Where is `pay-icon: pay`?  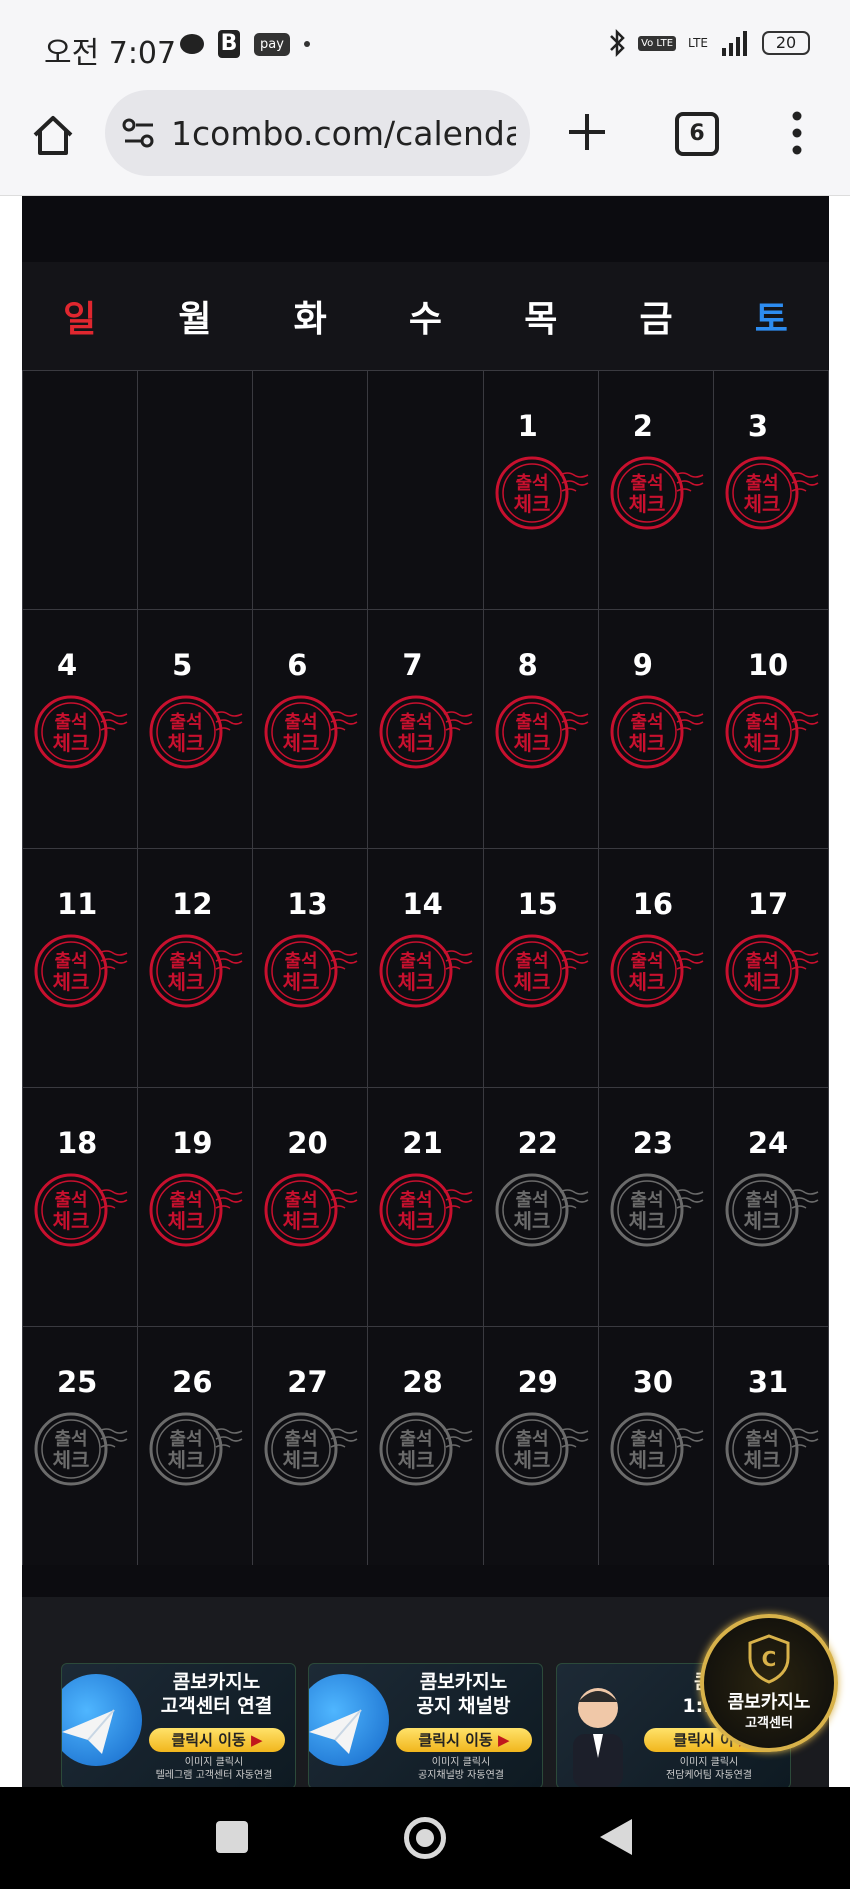 pay-icon: pay is located at coordinates (272, 44).